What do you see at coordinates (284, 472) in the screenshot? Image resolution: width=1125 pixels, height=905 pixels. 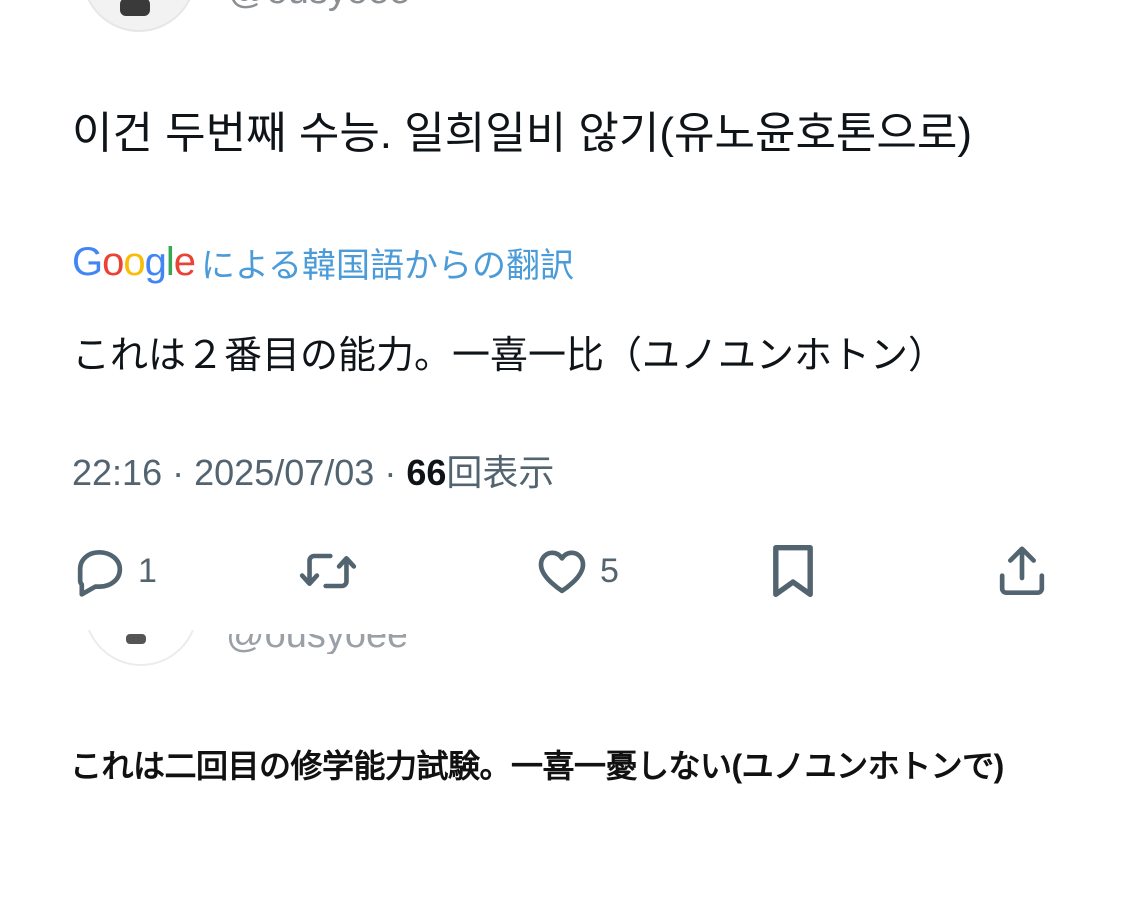 I see `tweet-date: 2025/07/03` at bounding box center [284, 472].